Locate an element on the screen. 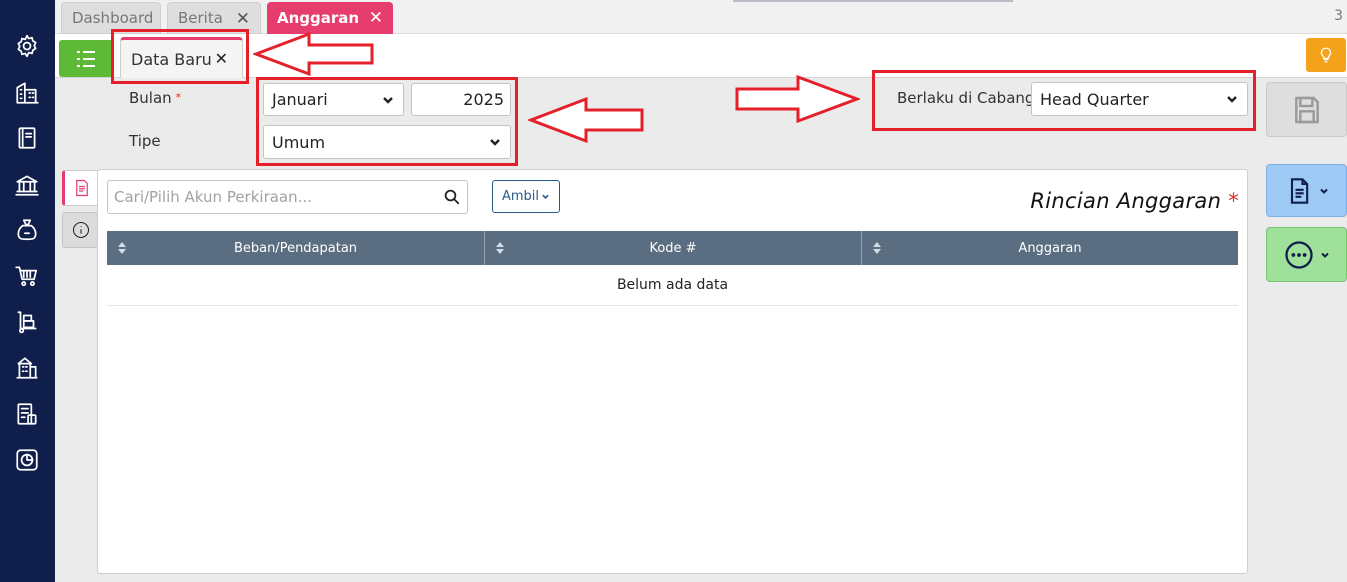 The width and height of the screenshot is (1347, 582). table-header: Beban/Pendapatan Kode # Anggaran is located at coordinates (672, 248).